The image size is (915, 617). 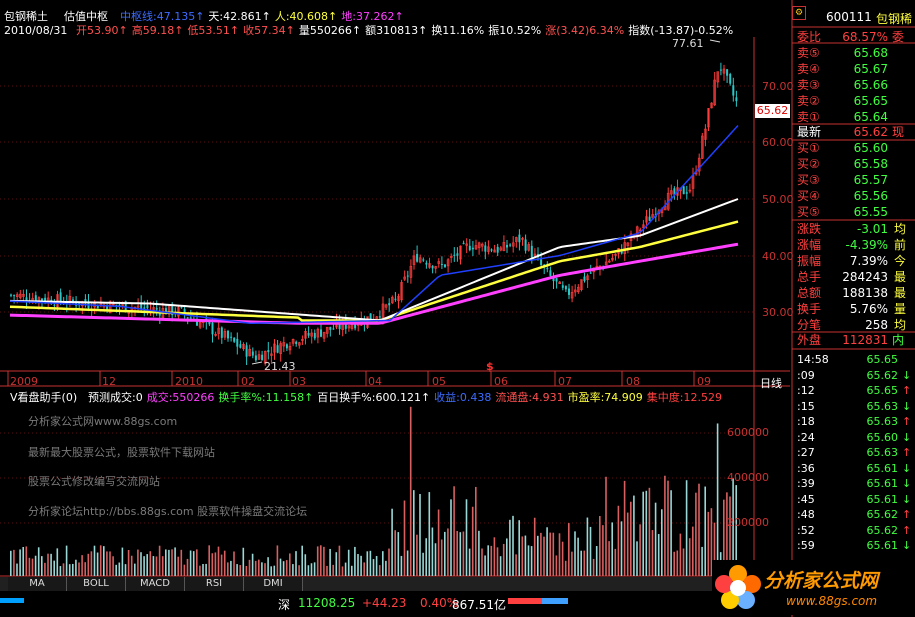 I want to click on stock-name: 包钢稀土, so click(x=26, y=16).